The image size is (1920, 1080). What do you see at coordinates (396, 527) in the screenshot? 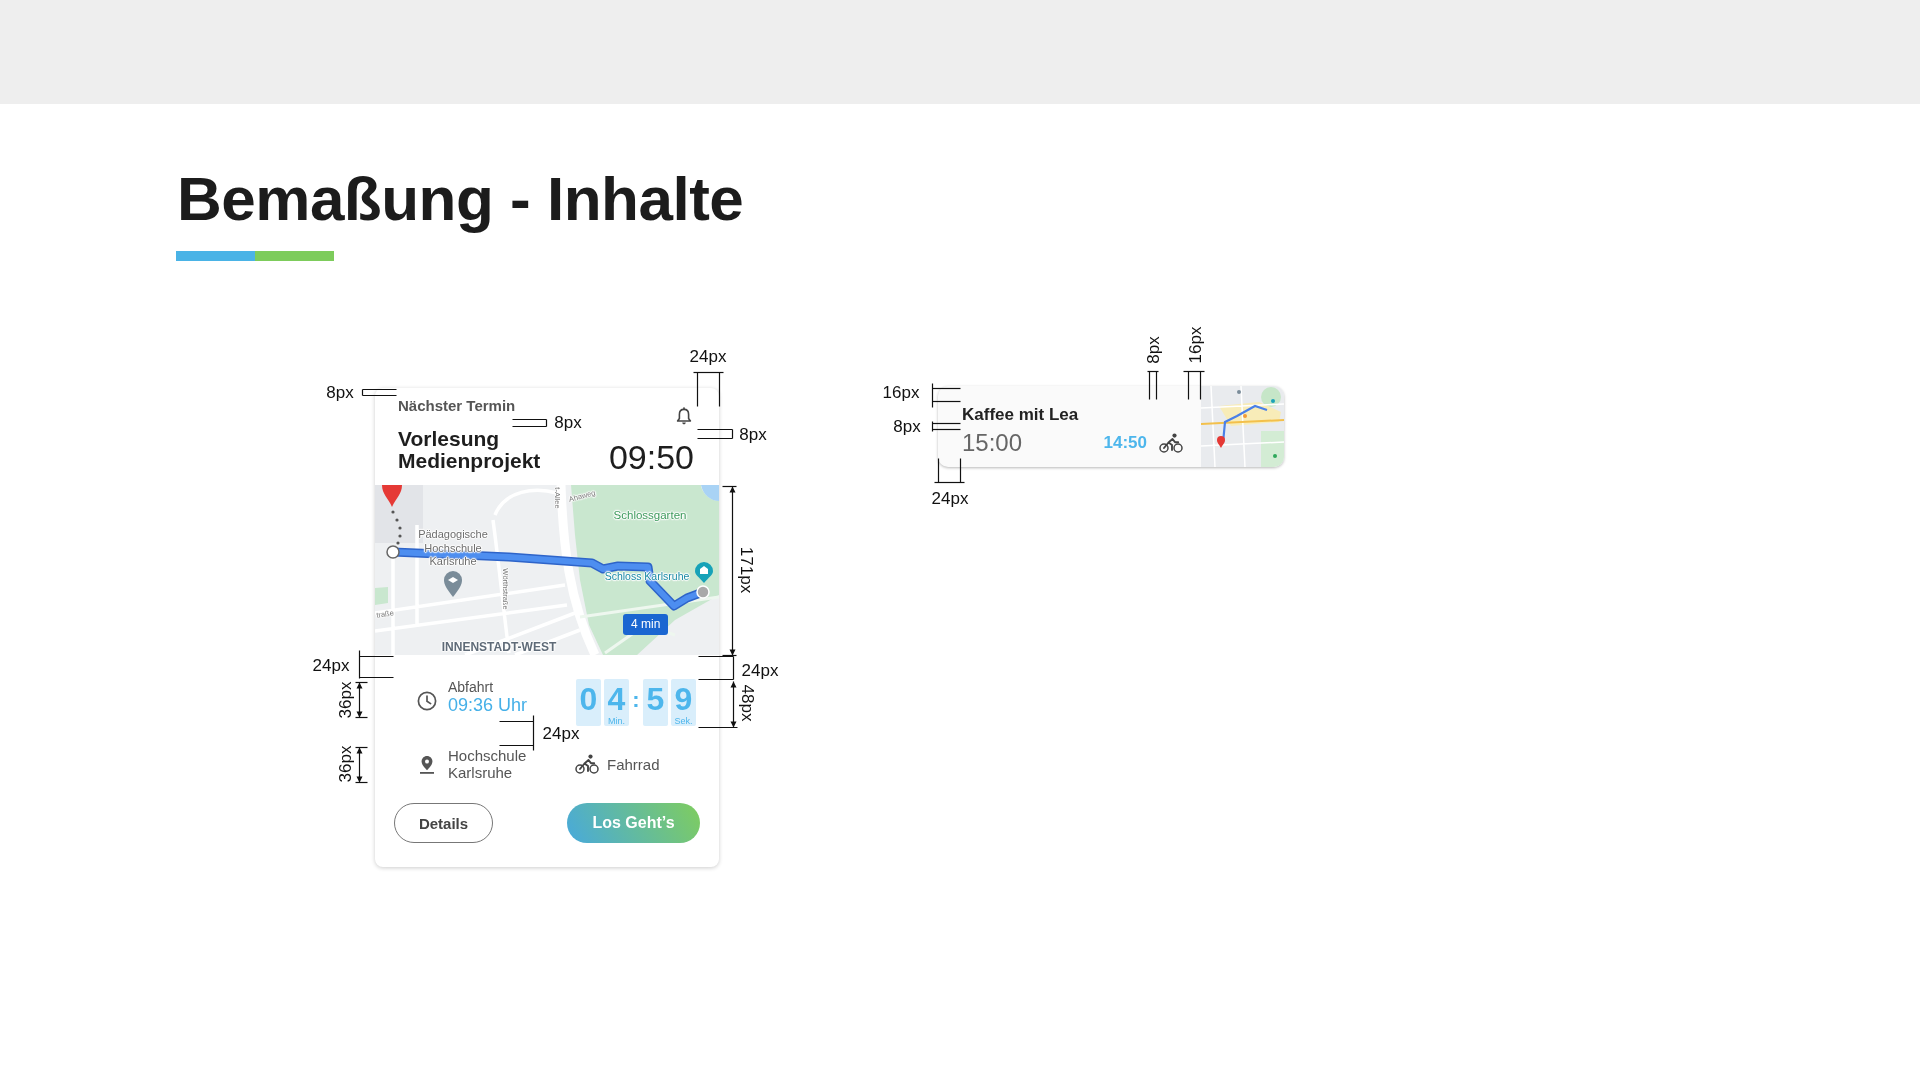
I see `walking-path-line` at bounding box center [396, 527].